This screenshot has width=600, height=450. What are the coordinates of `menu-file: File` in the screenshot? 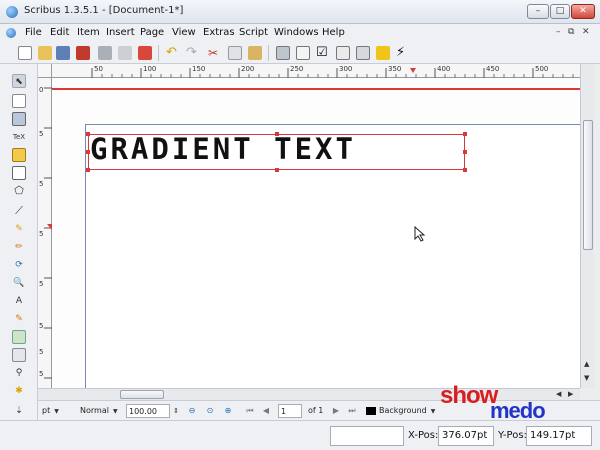 It's located at (33, 32).